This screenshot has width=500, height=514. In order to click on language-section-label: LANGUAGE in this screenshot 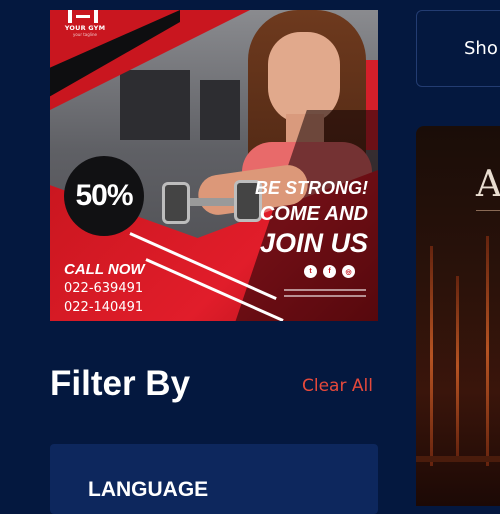, I will do `click(148, 489)`.